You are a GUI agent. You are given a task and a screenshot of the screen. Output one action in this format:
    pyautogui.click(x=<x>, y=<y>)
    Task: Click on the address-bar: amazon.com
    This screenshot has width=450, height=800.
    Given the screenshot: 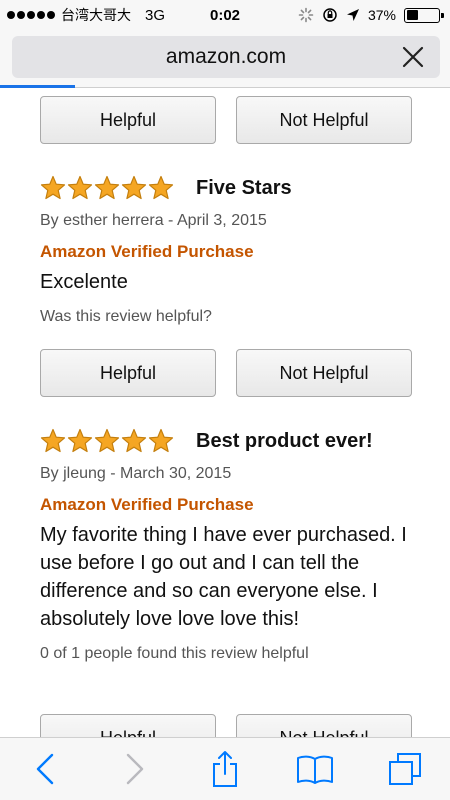 What is the action you would take?
    pyautogui.click(x=225, y=59)
    